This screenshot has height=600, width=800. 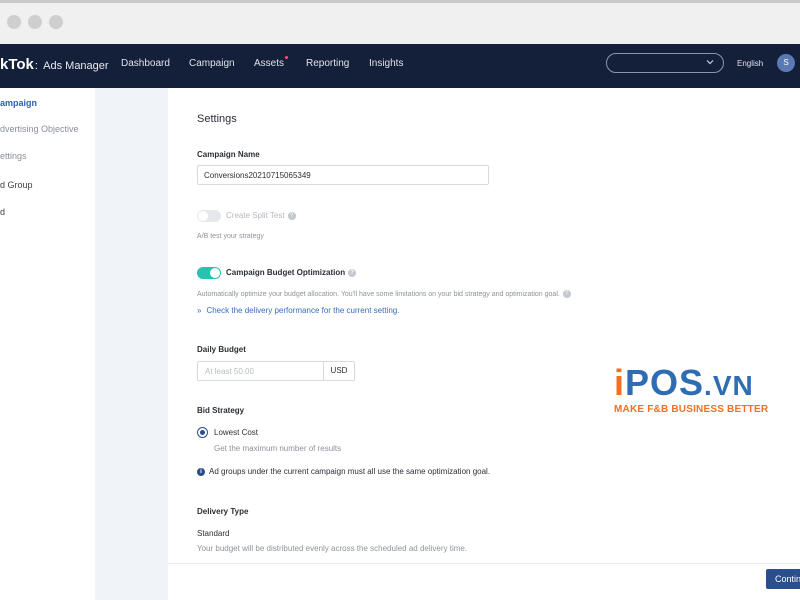 What do you see at coordinates (13, 156) in the screenshot?
I see `sidebar-item-settings: ettings` at bounding box center [13, 156].